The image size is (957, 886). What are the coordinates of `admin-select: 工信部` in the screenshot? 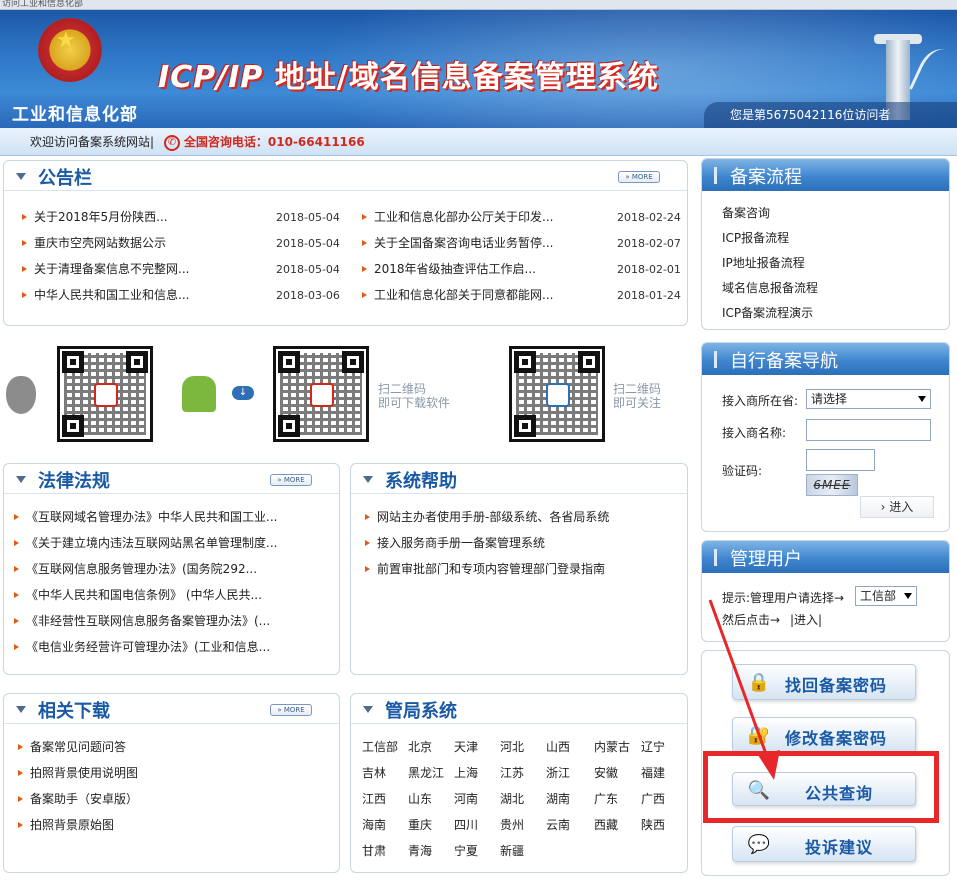 It's located at (886, 596).